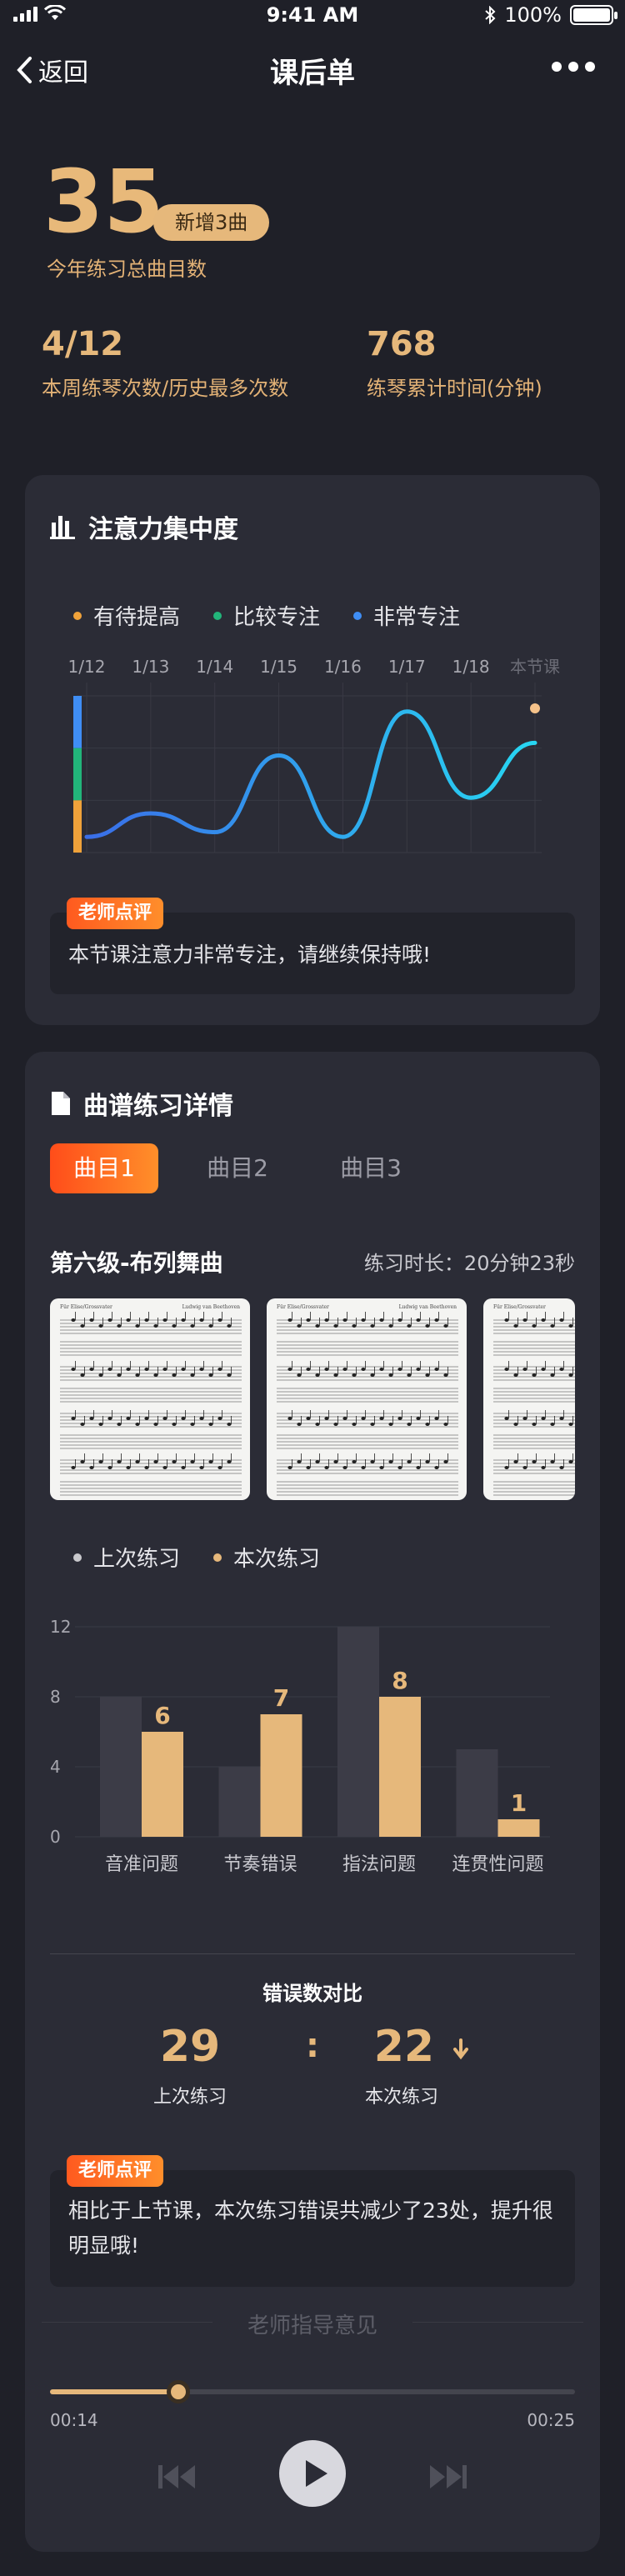 This screenshot has width=625, height=2576. Describe the element at coordinates (179, 2391) in the screenshot. I see `audio-progress-handle` at that location.